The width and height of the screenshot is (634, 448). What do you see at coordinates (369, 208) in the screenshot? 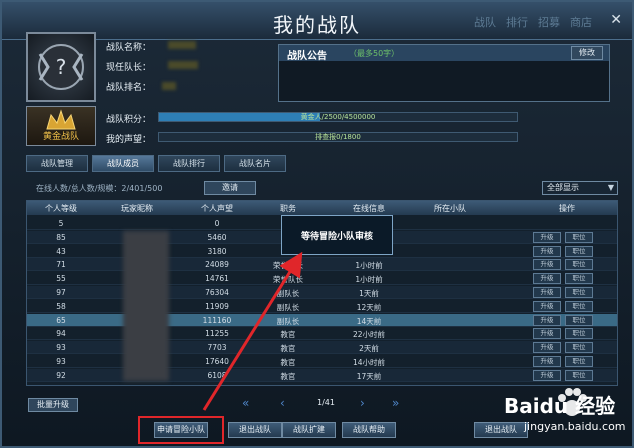
I see `column-header: 在线信息` at bounding box center [369, 208].